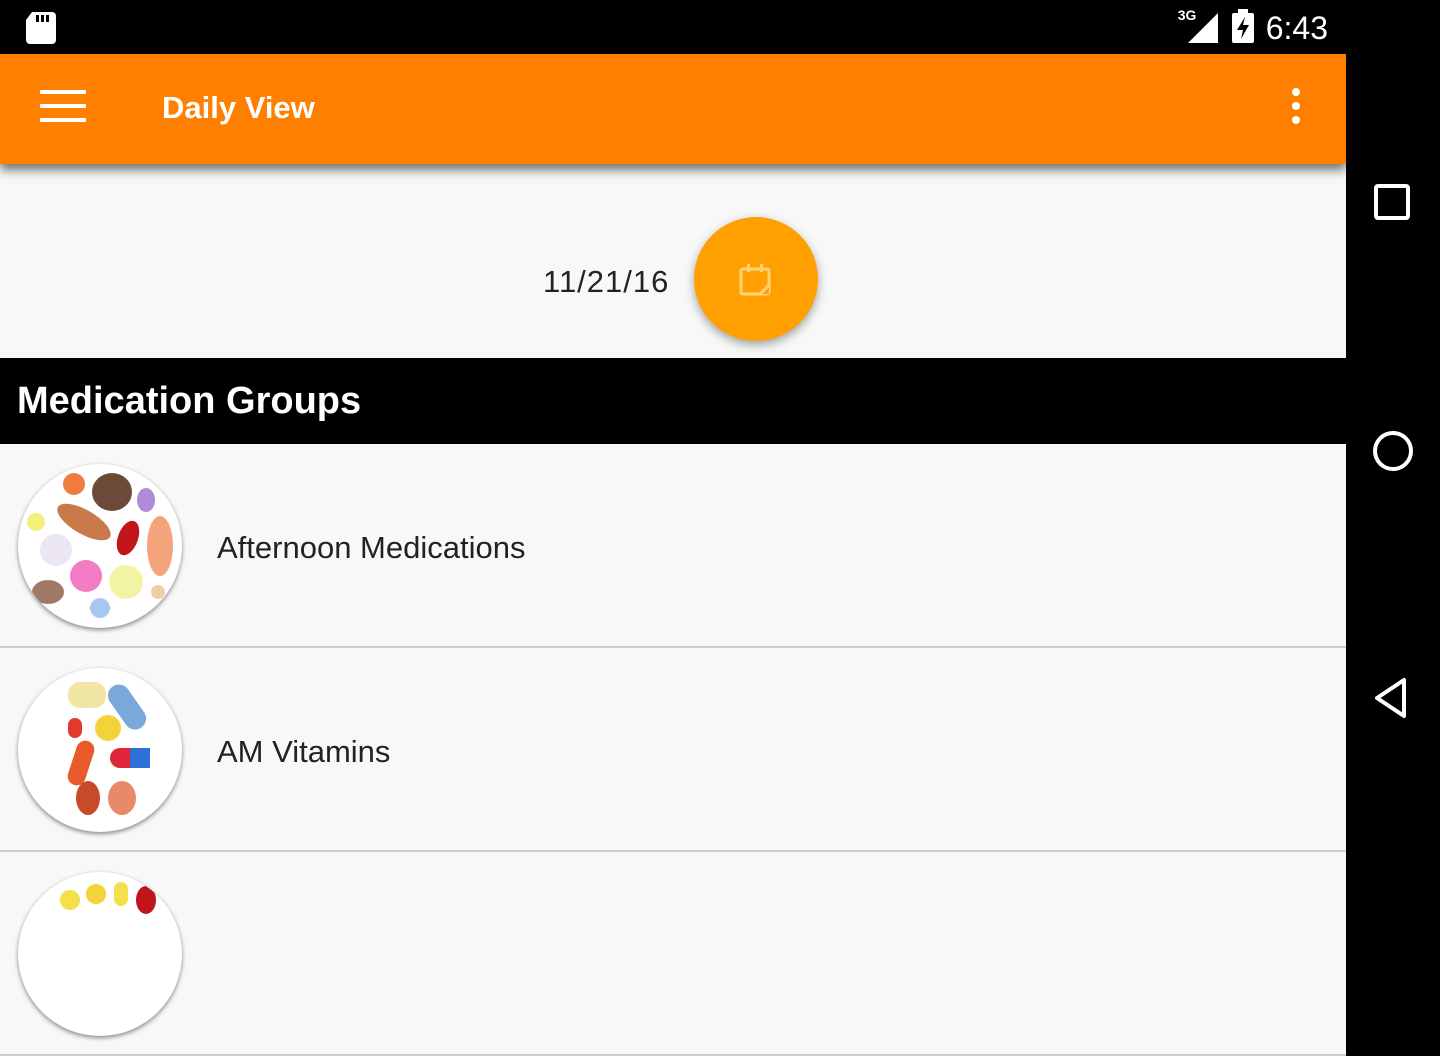 Image resolution: width=1440 pixels, height=1056 pixels. Describe the element at coordinates (238, 107) in the screenshot. I see `page-title: Daily View` at that location.